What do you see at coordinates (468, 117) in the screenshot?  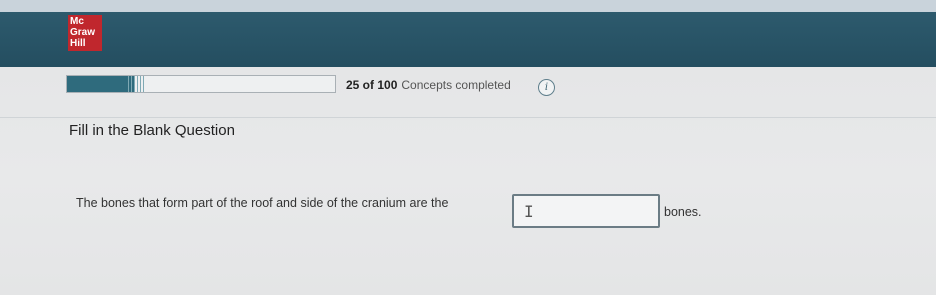 I see `divider` at bounding box center [468, 117].